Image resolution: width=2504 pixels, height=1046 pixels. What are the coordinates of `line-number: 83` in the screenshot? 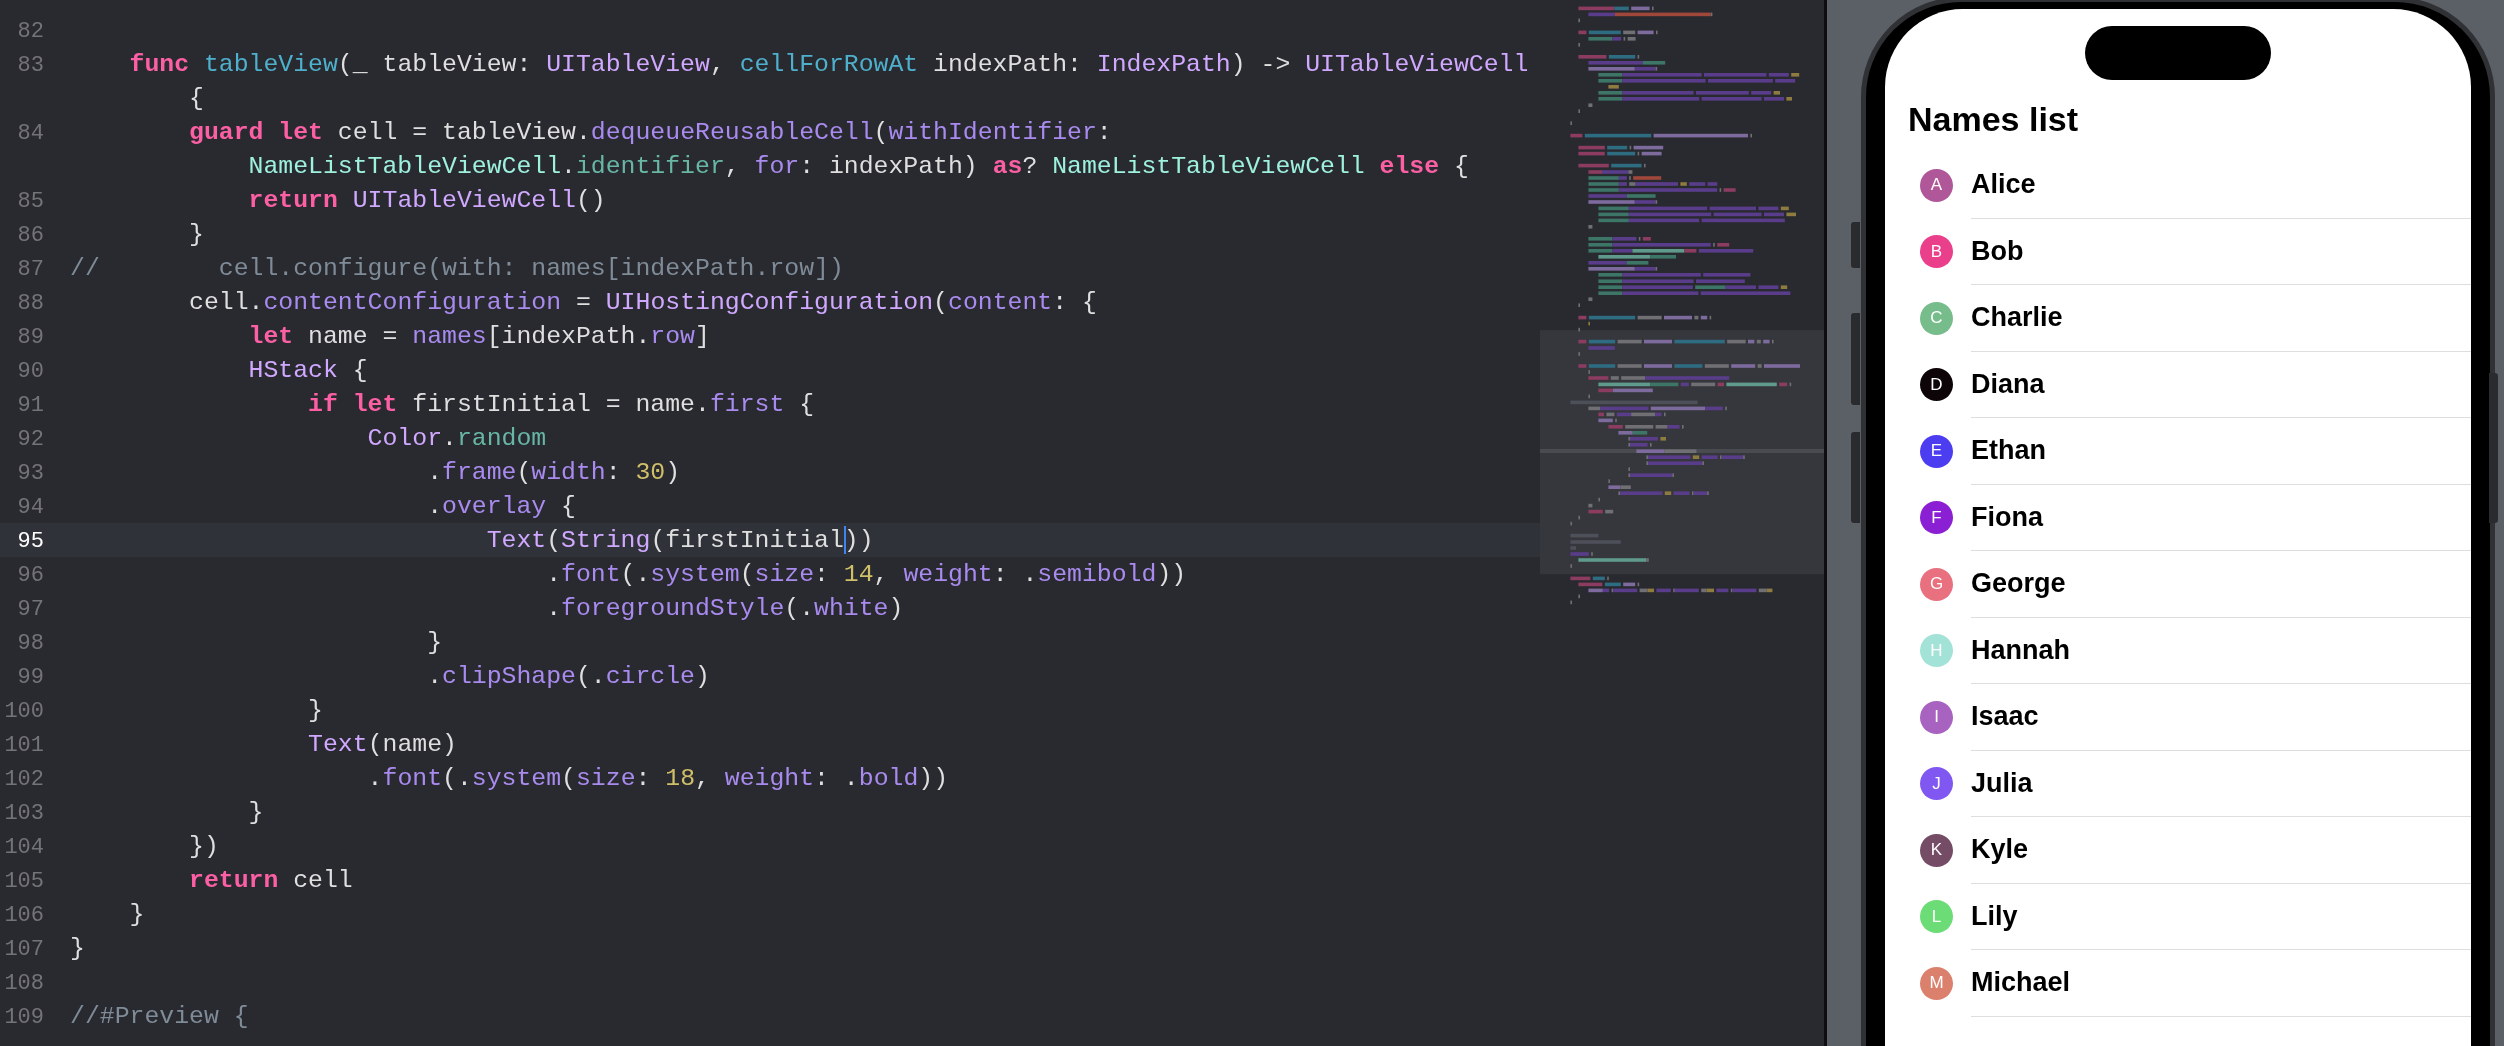 It's located at (30, 65).